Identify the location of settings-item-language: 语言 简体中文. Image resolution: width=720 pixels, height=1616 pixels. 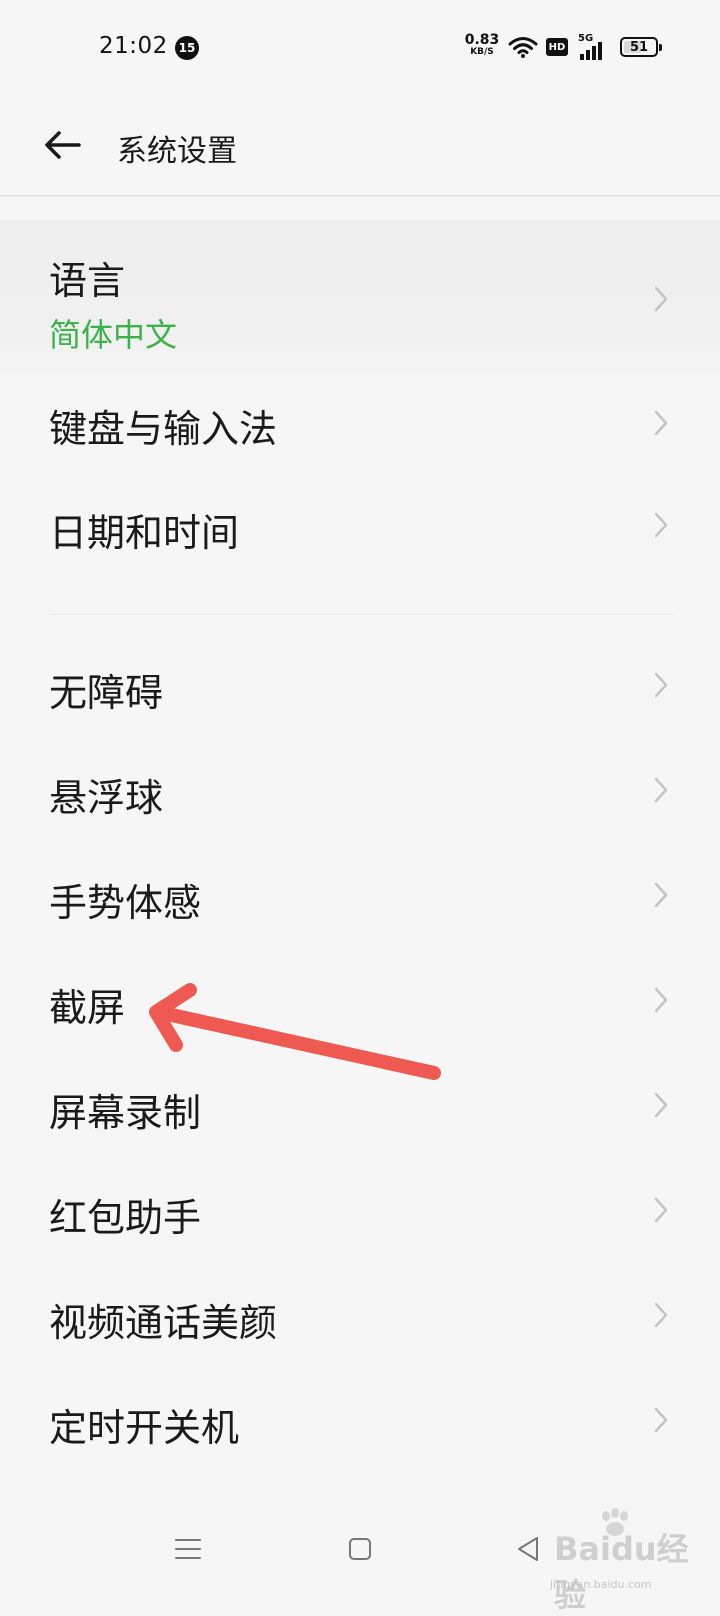
(360, 300).